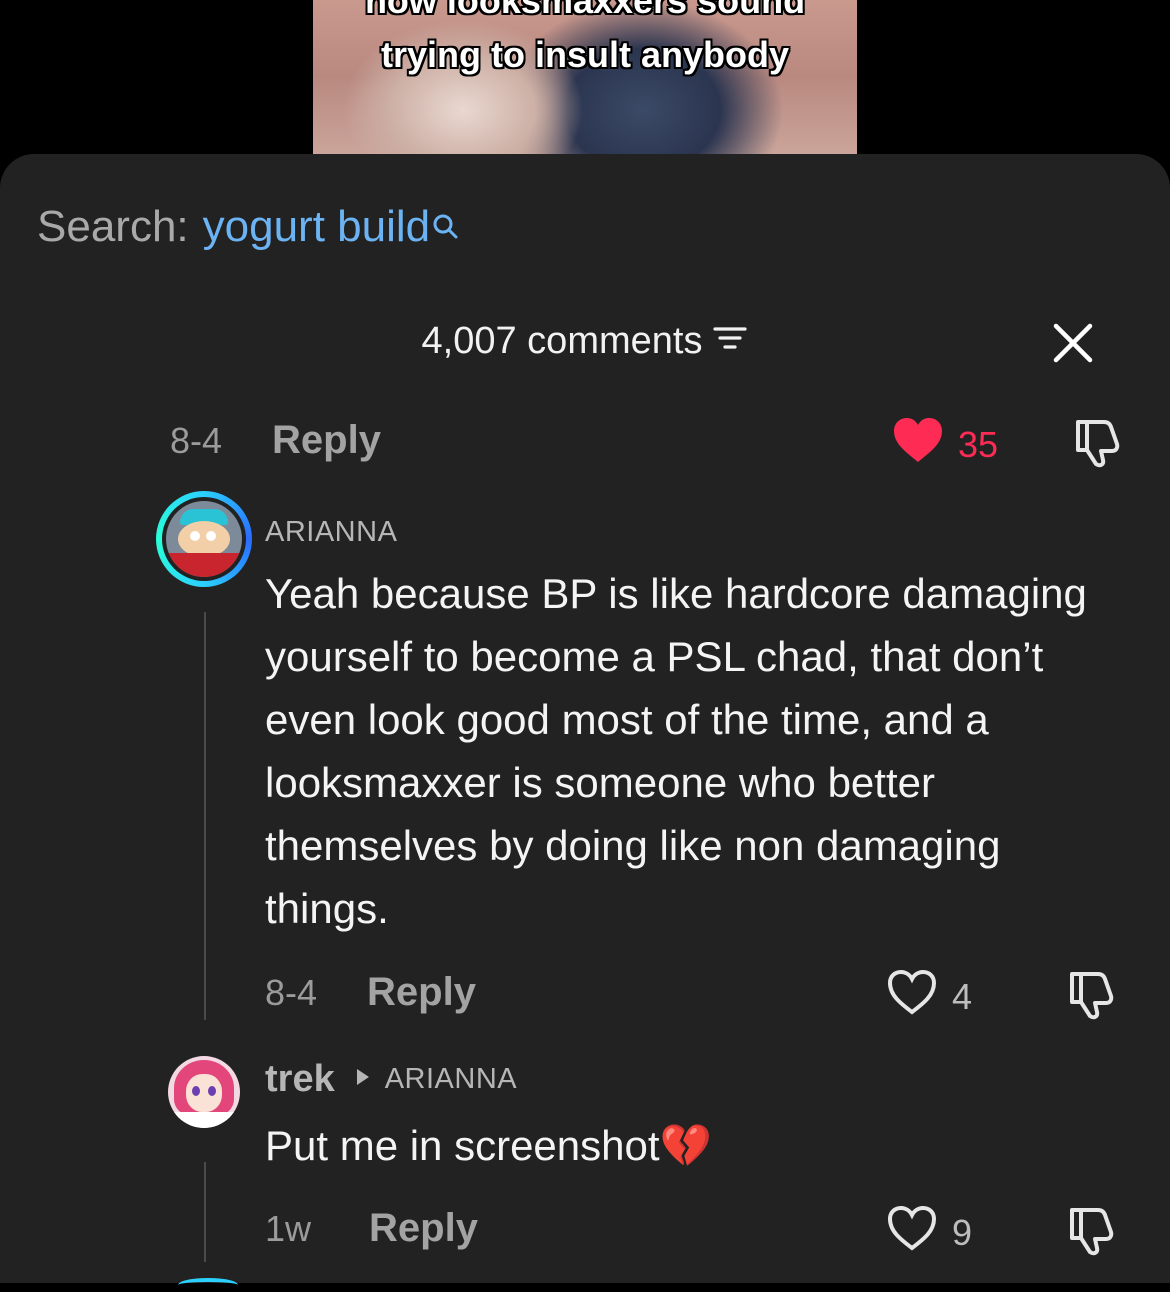  I want to click on search-icon, so click(445, 227).